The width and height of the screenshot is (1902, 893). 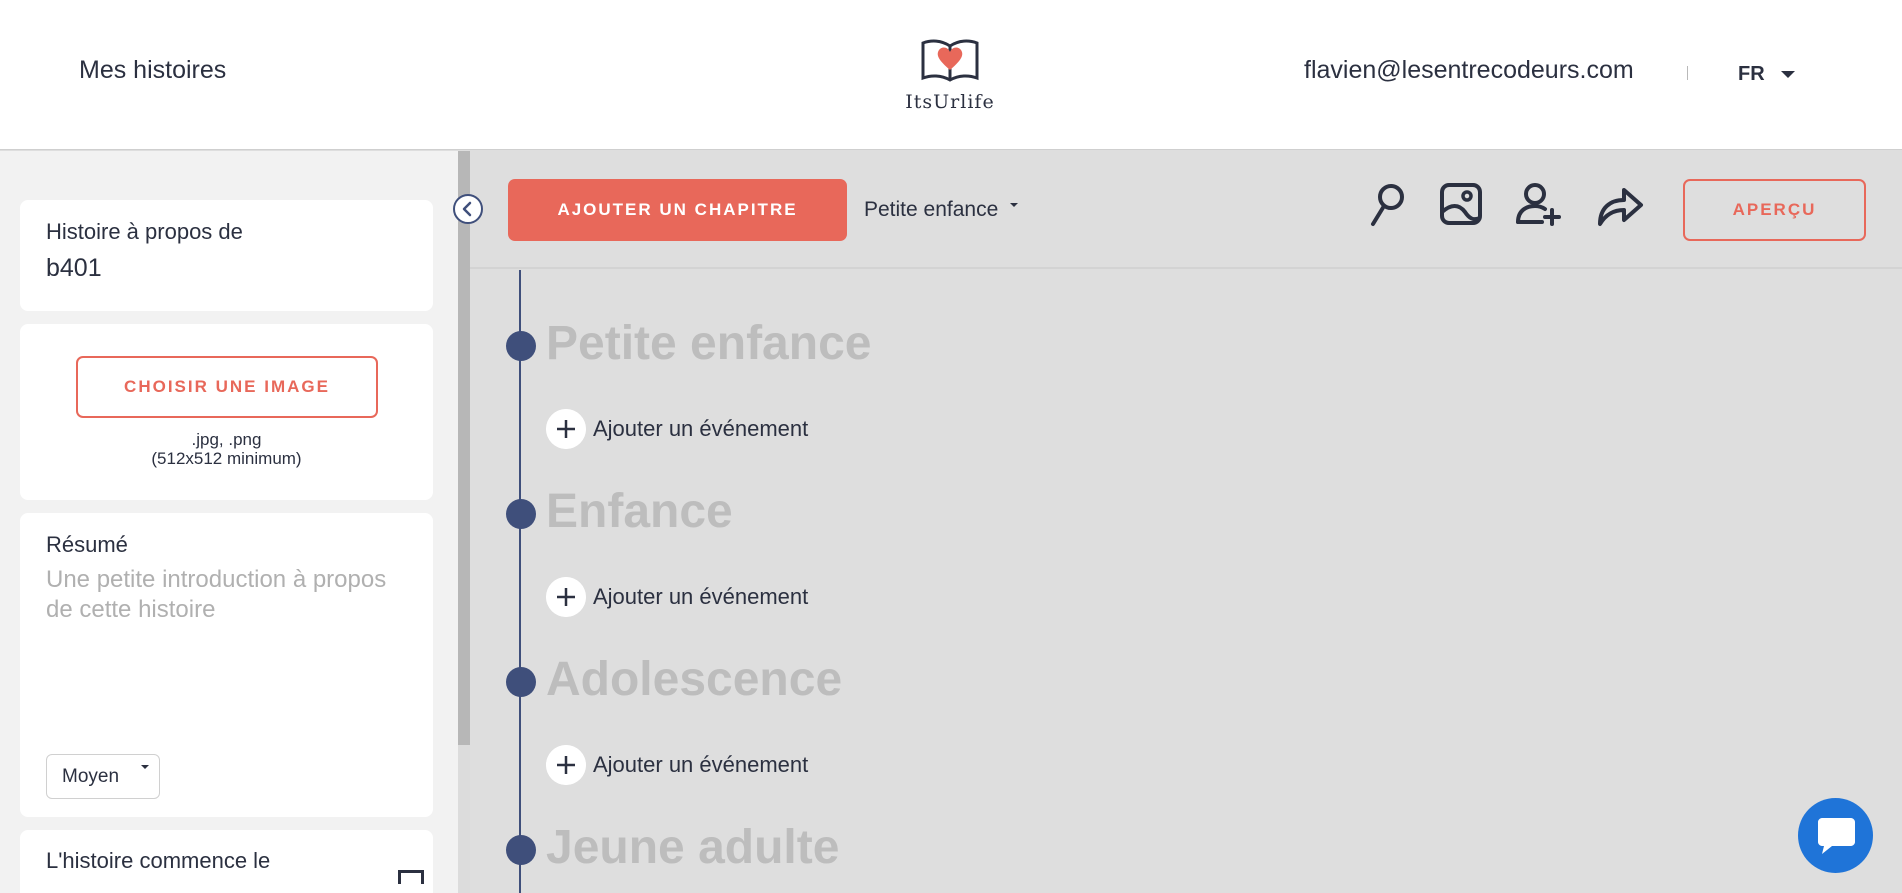 What do you see at coordinates (520, 581) in the screenshot?
I see `timeline-line` at bounding box center [520, 581].